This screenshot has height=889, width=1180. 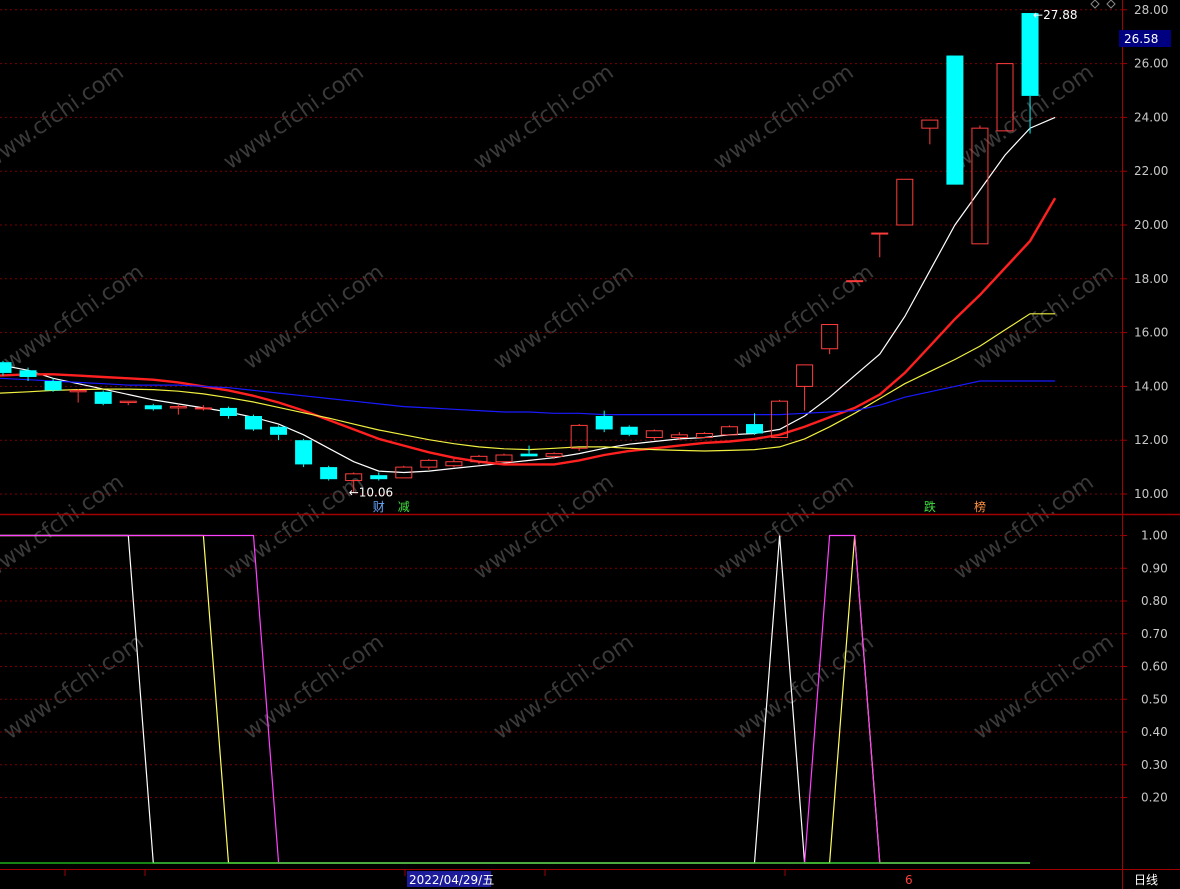 I want to click on indicator-tick-label: 0.30, so click(x=1154, y=765).